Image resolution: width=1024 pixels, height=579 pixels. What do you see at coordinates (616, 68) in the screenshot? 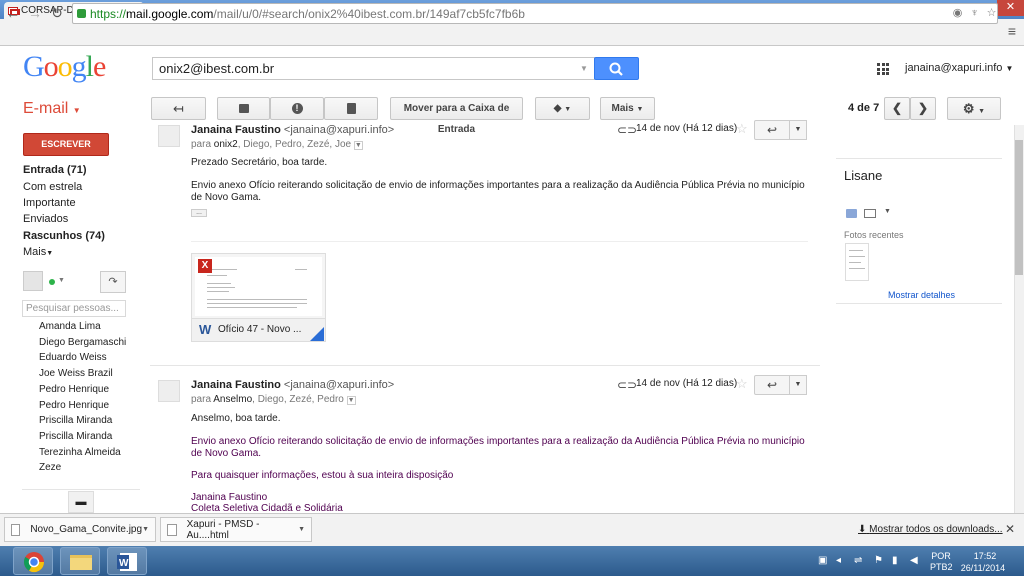
I see `search-button` at bounding box center [616, 68].